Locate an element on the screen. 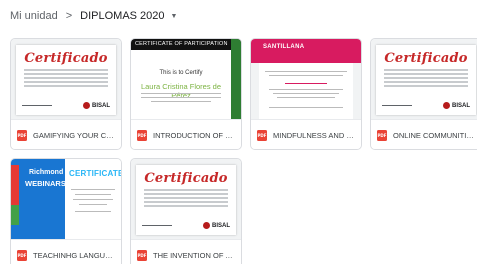 Image resolution: width=477 pixels, height=264 pixels. breadcrumb: Mi unidad > DIPLOMAS 2020 ▼ is located at coordinates (93, 16).